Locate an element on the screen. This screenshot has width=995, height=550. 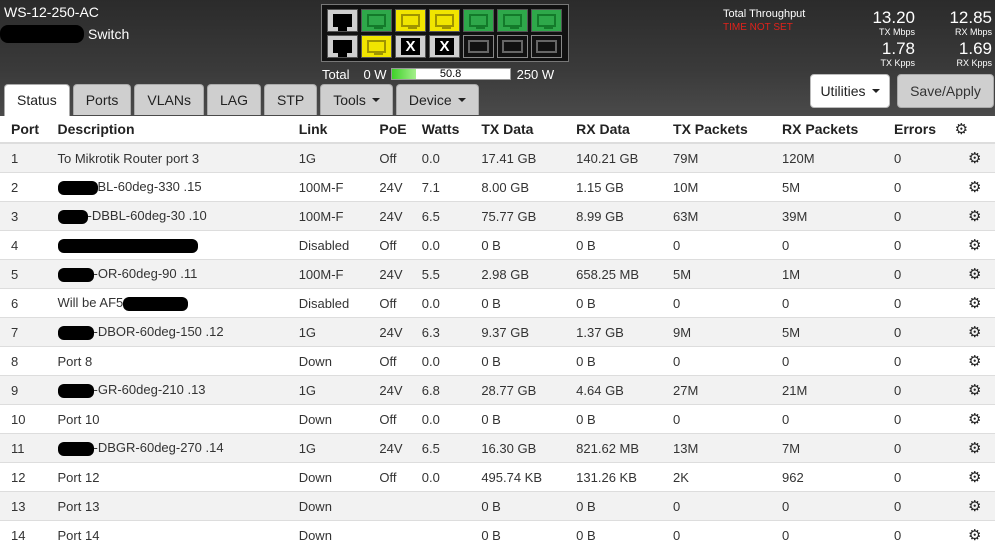
save-apply-label: Save/Apply is located at coordinates (945, 91).